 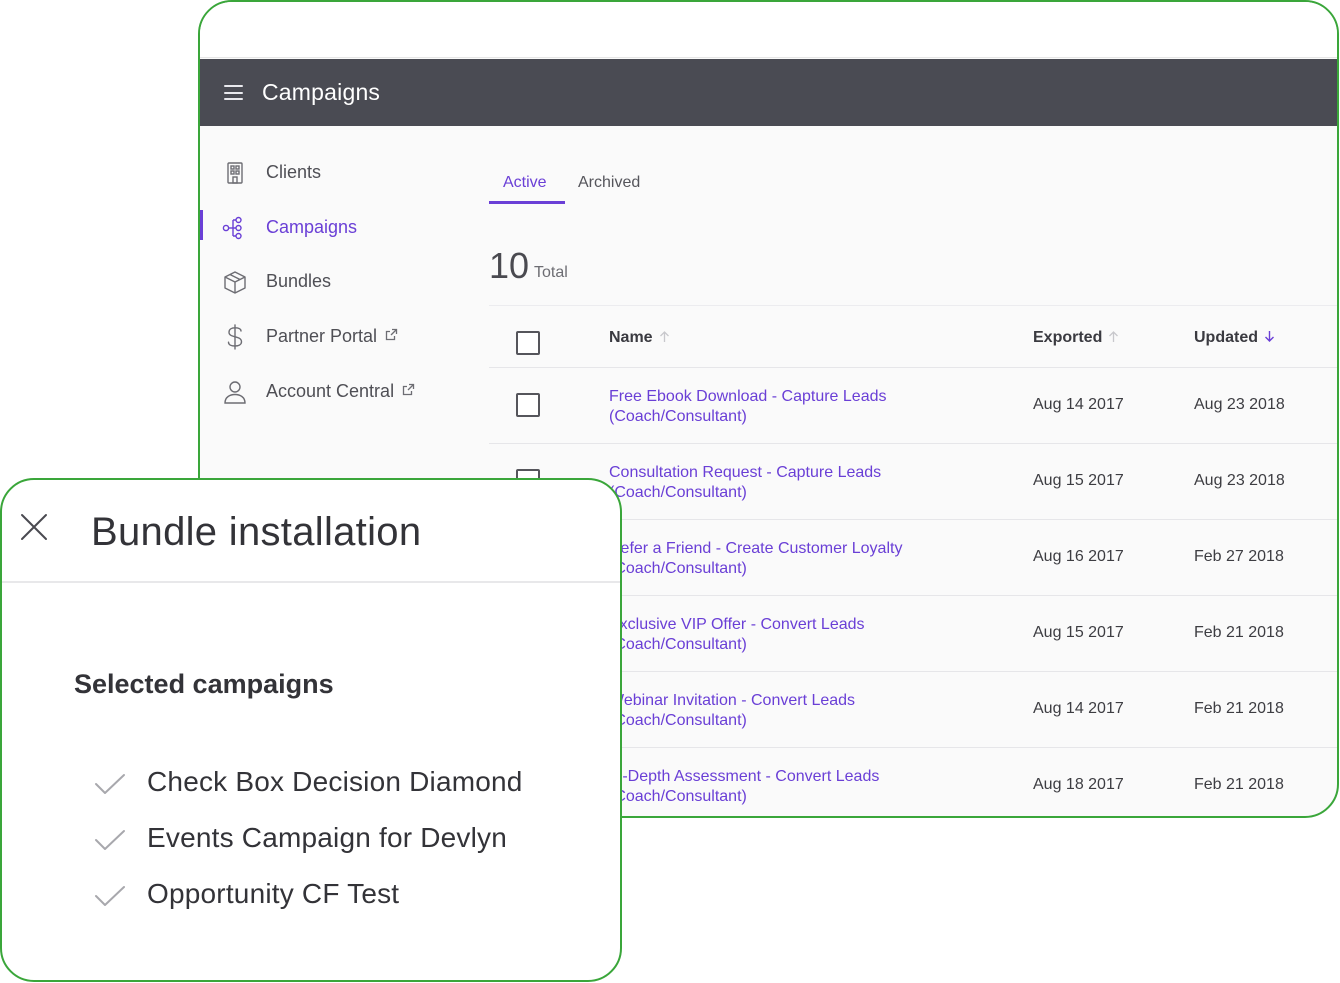 What do you see at coordinates (34, 527) in the screenshot?
I see `close-icon` at bounding box center [34, 527].